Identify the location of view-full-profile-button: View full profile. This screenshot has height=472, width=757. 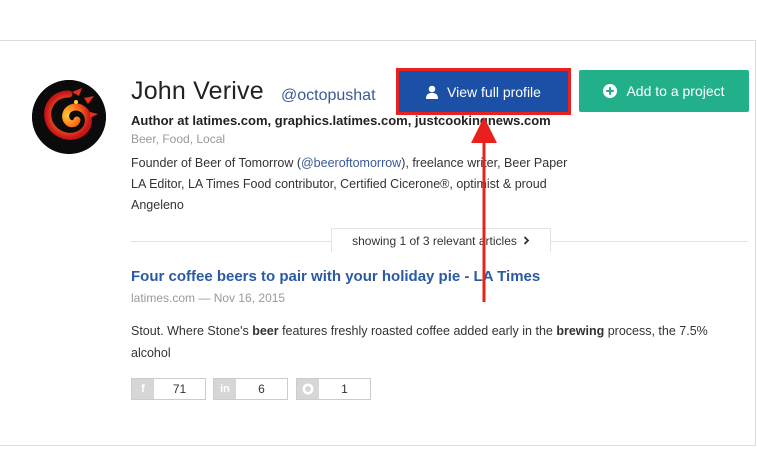
(483, 91).